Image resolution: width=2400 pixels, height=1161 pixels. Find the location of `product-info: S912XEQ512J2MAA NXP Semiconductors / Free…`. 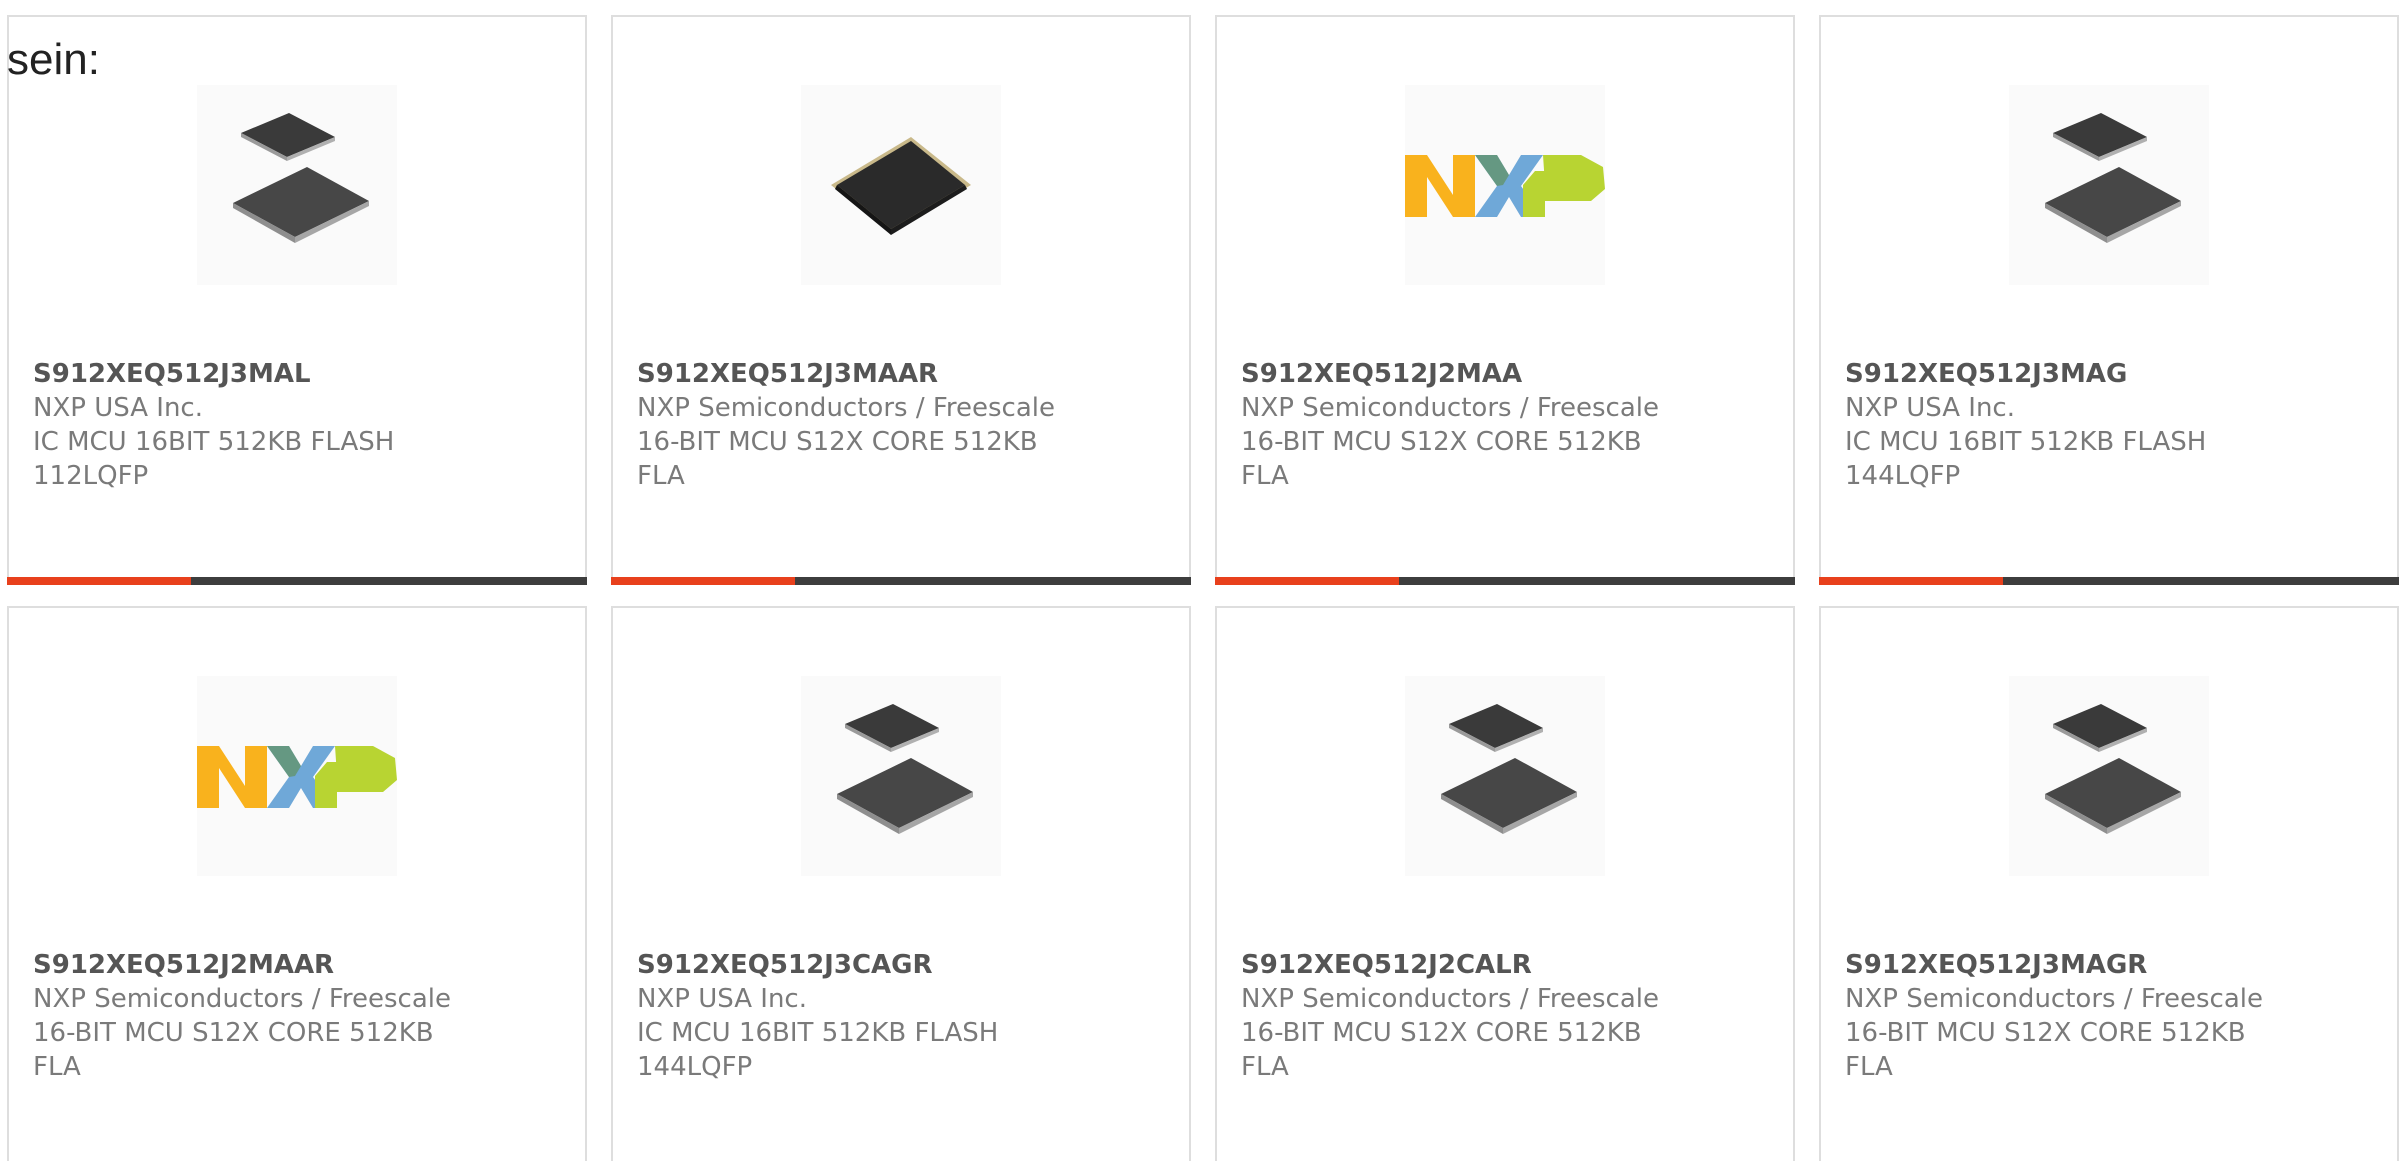

product-info: S912XEQ512J2MAA NXP Semiconductors / Free… is located at coordinates (1456, 425).